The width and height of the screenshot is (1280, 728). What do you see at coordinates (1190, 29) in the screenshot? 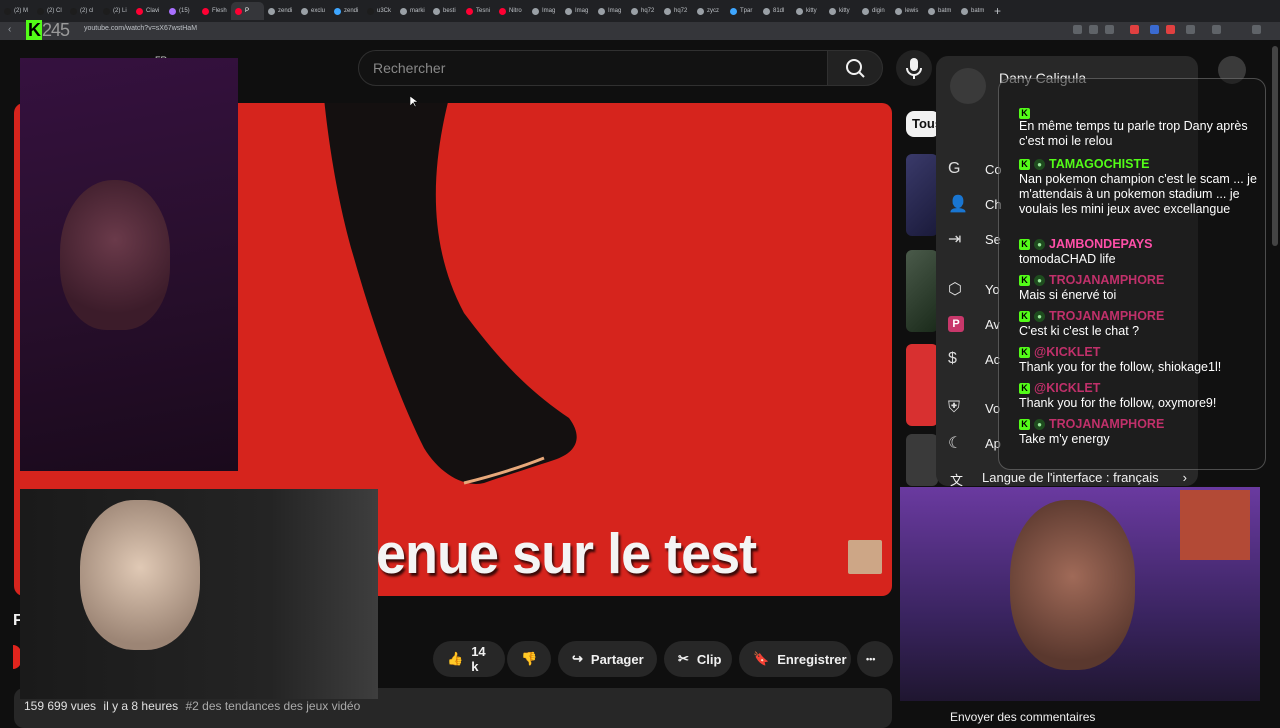
I see `extensions-puzzle-icon` at bounding box center [1190, 29].